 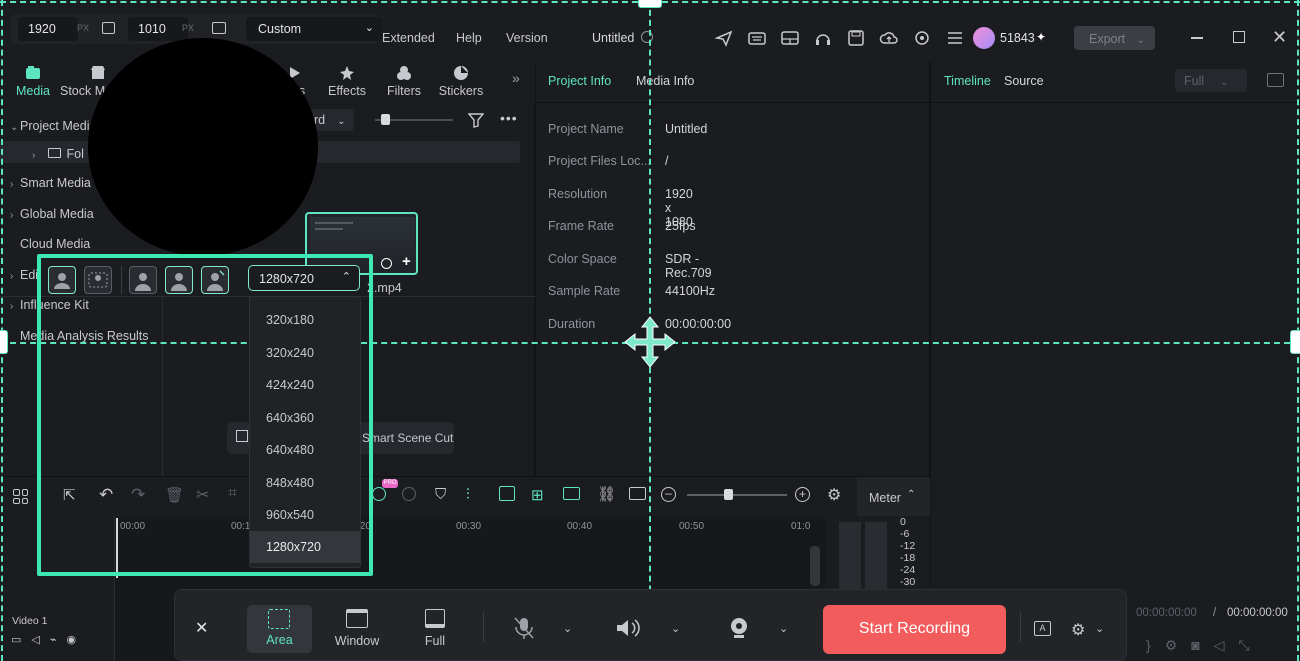 I want to click on auto-caption-icon: A, so click(x=1042, y=628).